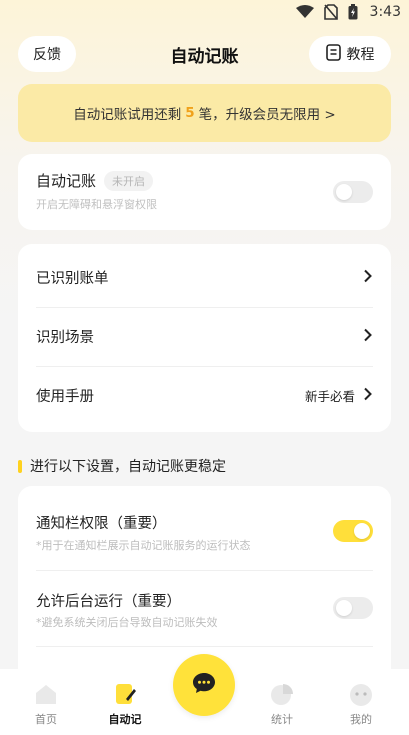  Describe the element at coordinates (353, 531) in the screenshot. I see `notification-permission-toggle` at that location.